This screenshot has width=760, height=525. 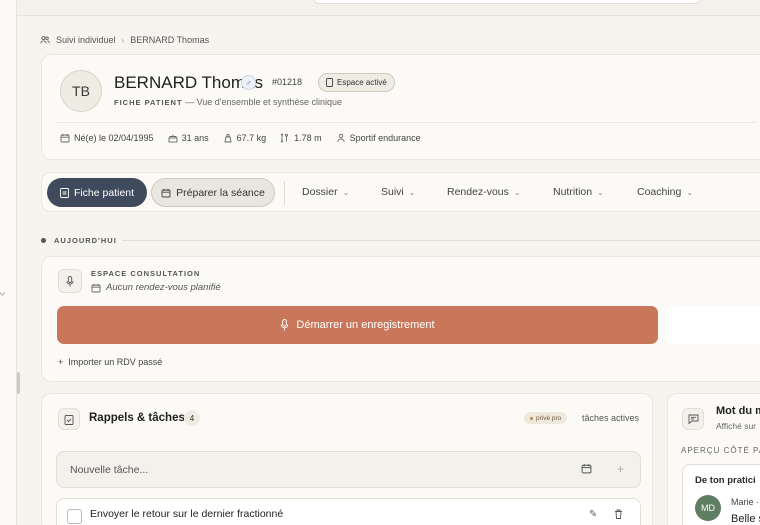 What do you see at coordinates (146, 273) in the screenshot?
I see `consultation-title: ESPACE CONSULTATION` at bounding box center [146, 273].